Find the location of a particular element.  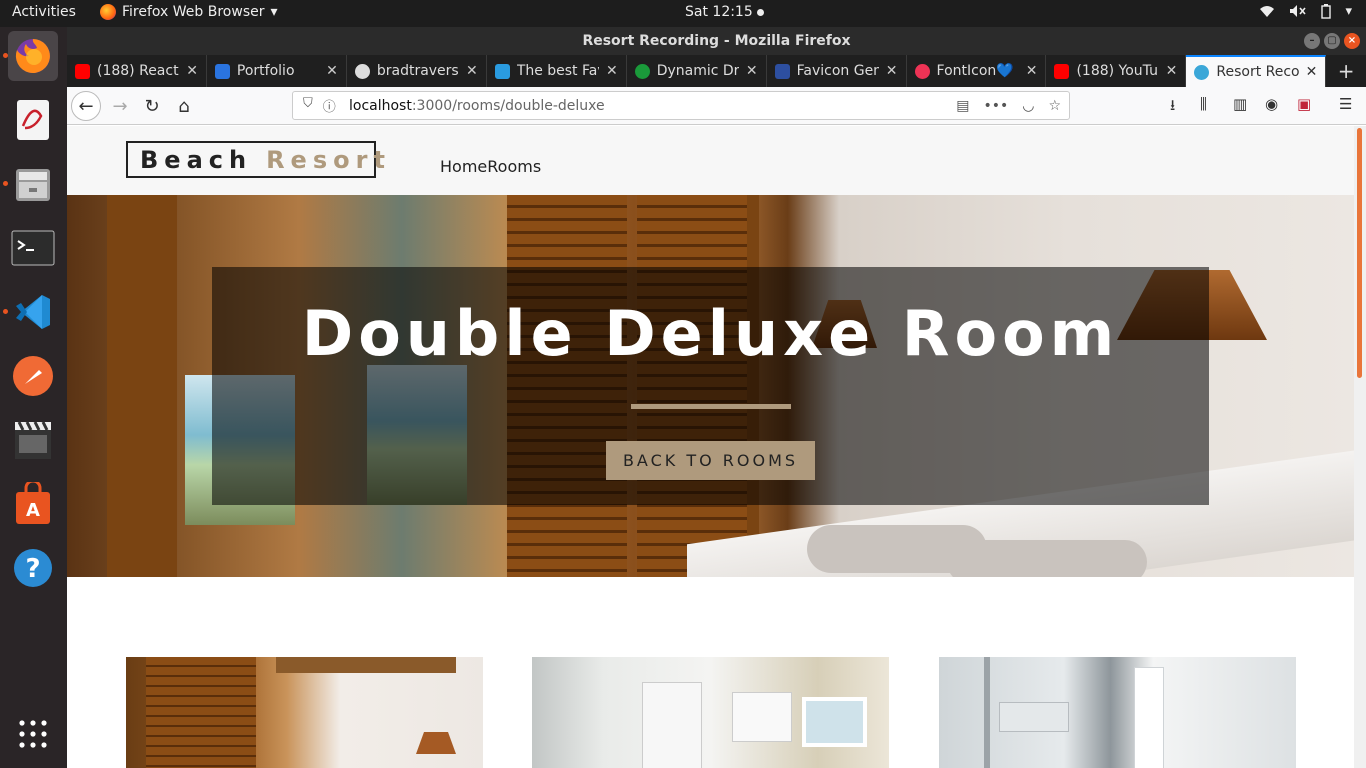

system-tray: ▾ is located at coordinates (1305, 13).